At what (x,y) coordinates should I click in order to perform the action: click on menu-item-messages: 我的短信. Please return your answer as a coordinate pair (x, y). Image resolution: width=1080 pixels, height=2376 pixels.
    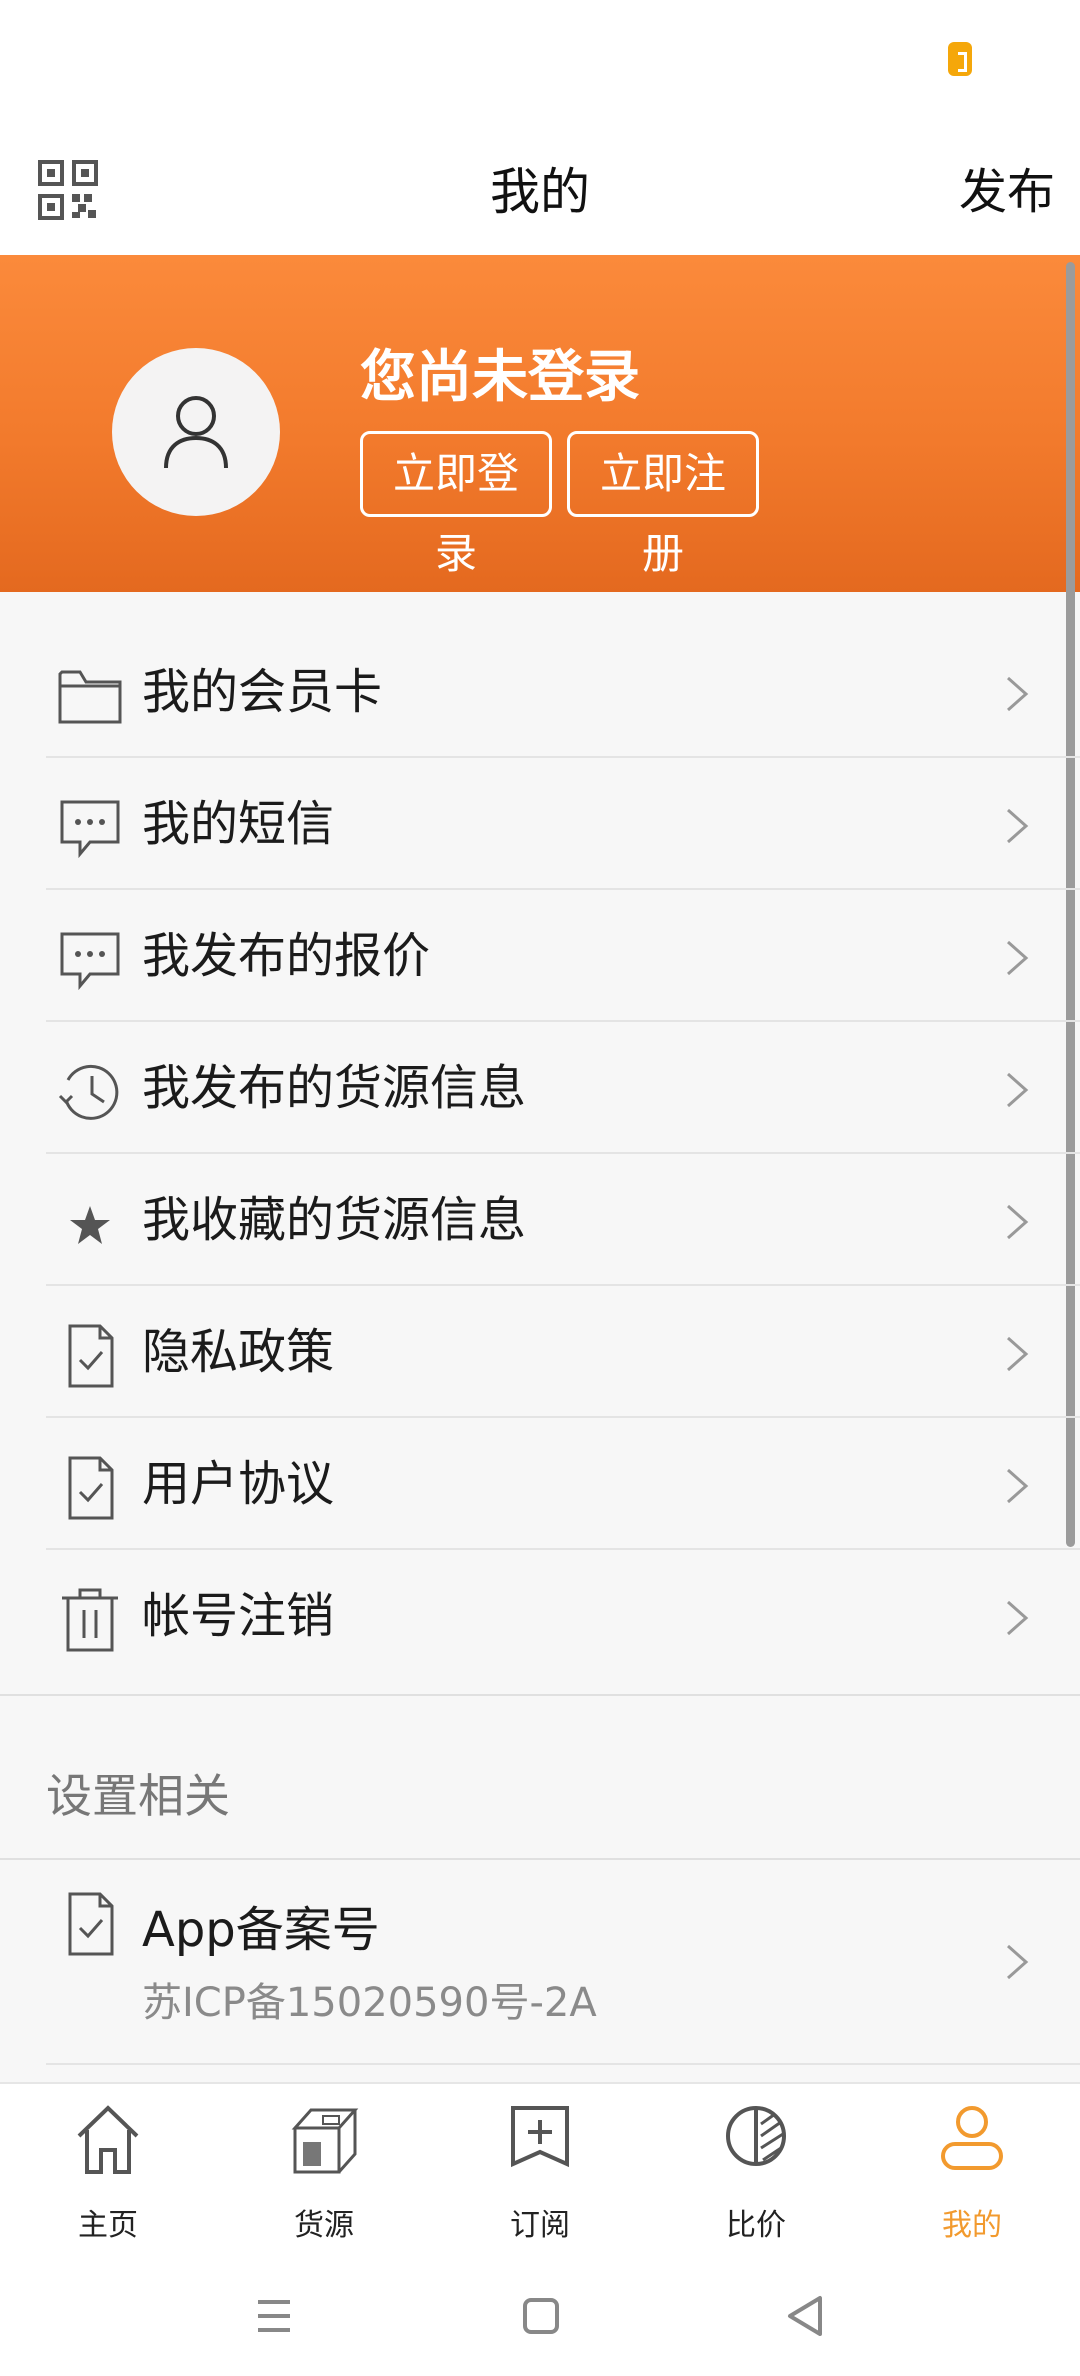
    Looking at the image, I should click on (540, 824).